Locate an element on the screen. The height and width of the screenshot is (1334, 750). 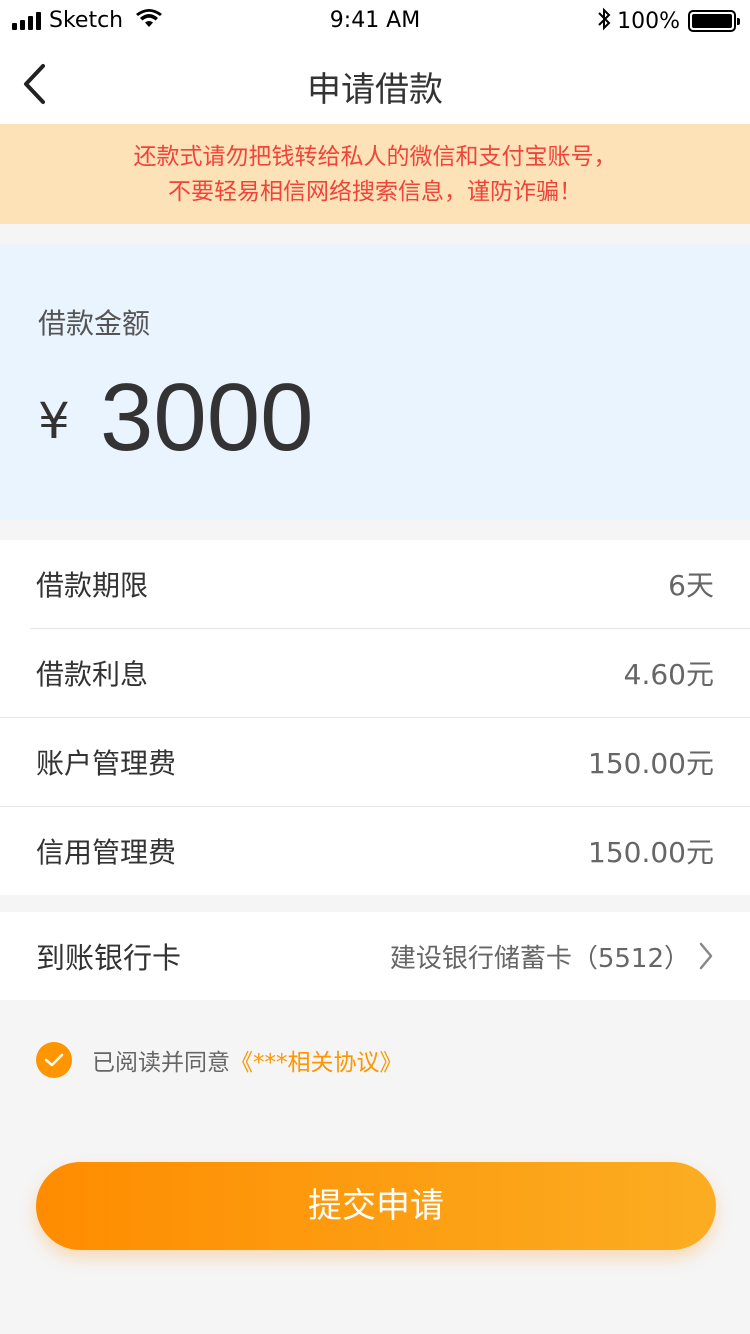
battery-icon is located at coordinates (714, 21).